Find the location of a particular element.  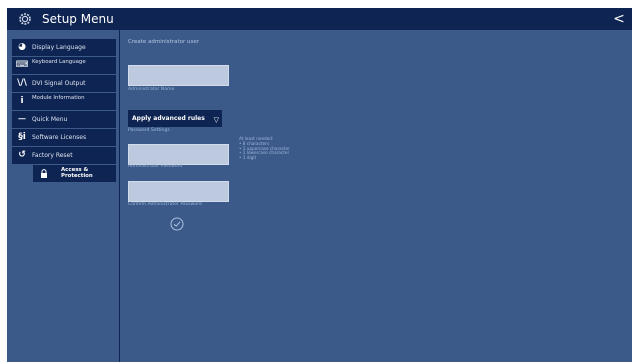

administrator-password-input is located at coordinates (178, 154).